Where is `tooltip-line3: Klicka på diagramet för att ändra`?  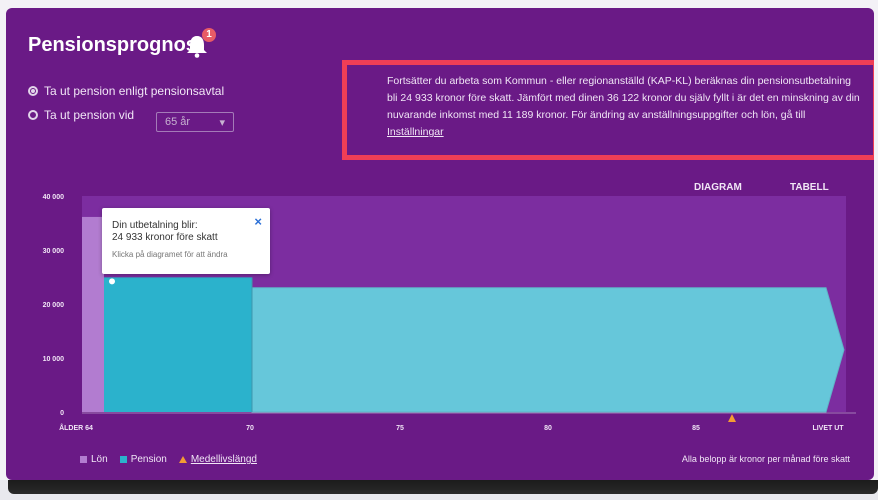 tooltip-line3: Klicka på diagramet för att ändra is located at coordinates (170, 254).